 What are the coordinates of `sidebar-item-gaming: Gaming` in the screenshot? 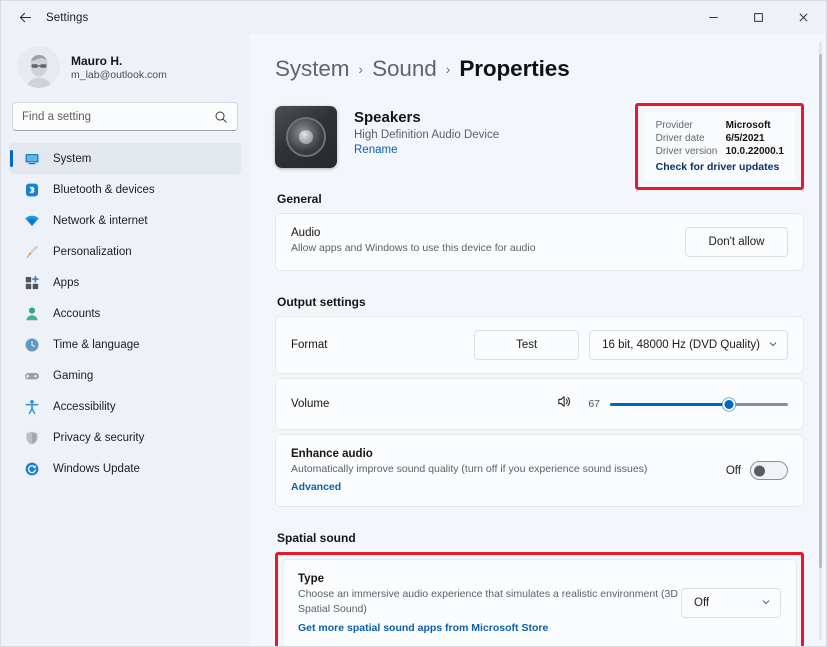 It's located at (125, 375).